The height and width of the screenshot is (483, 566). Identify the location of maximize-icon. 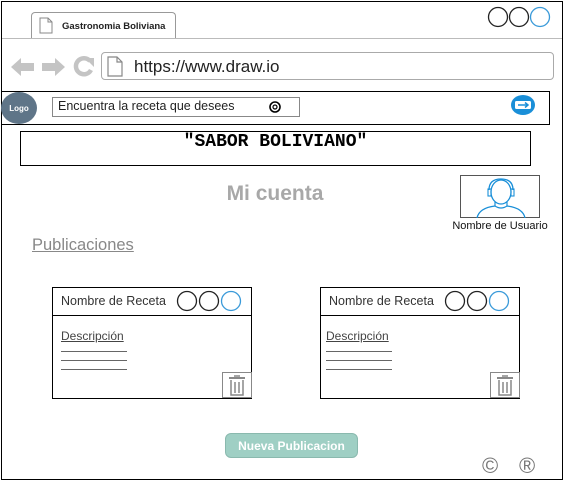
(519, 17).